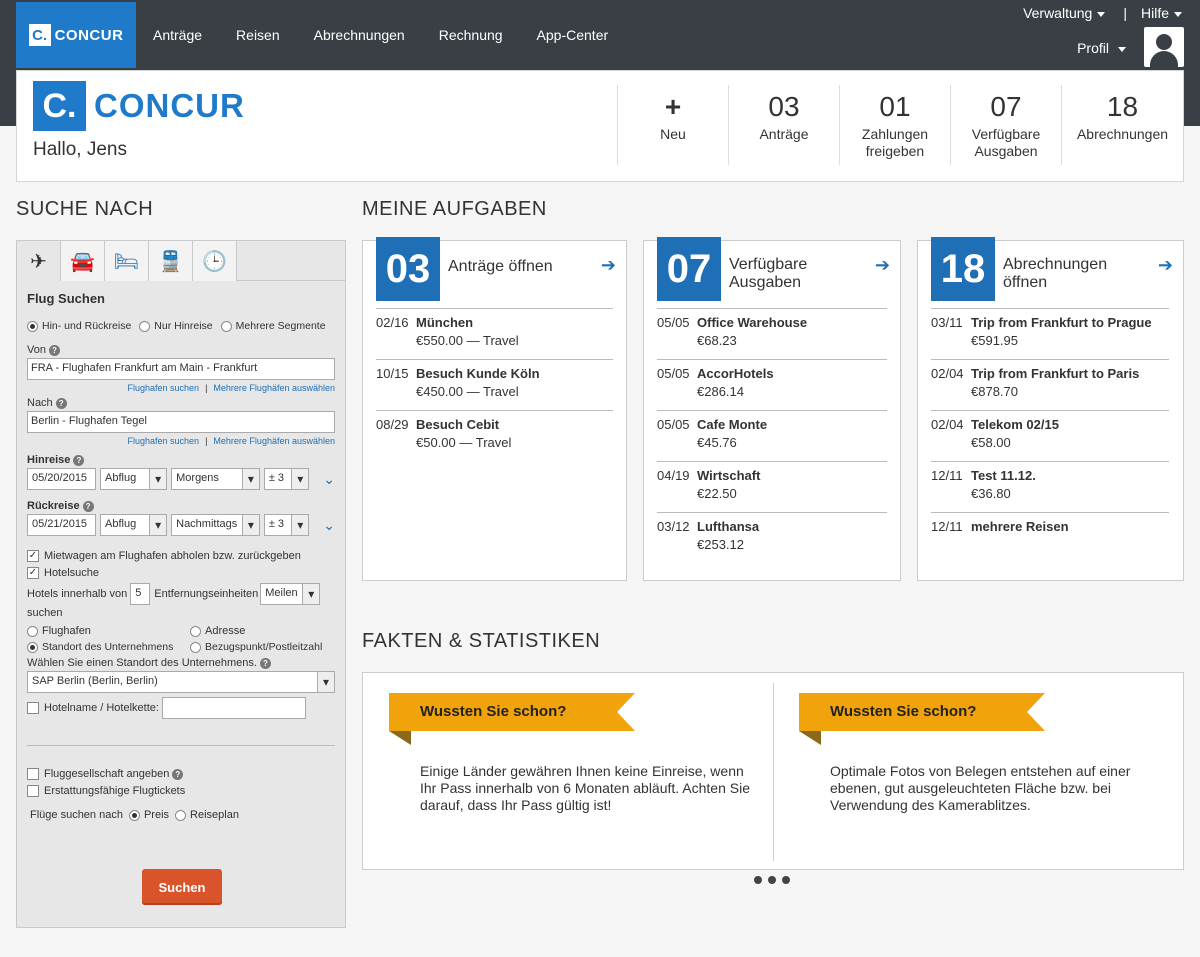  What do you see at coordinates (728, 526) in the screenshot?
I see `item-title: Lufthansa` at bounding box center [728, 526].